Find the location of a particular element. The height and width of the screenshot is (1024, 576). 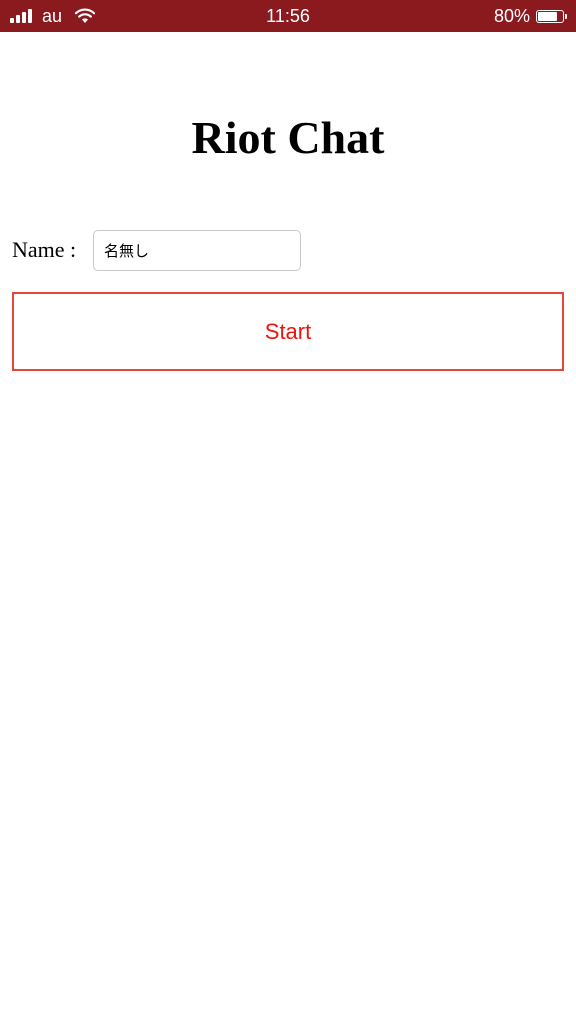

status-time: 11:56 is located at coordinates (288, 16).